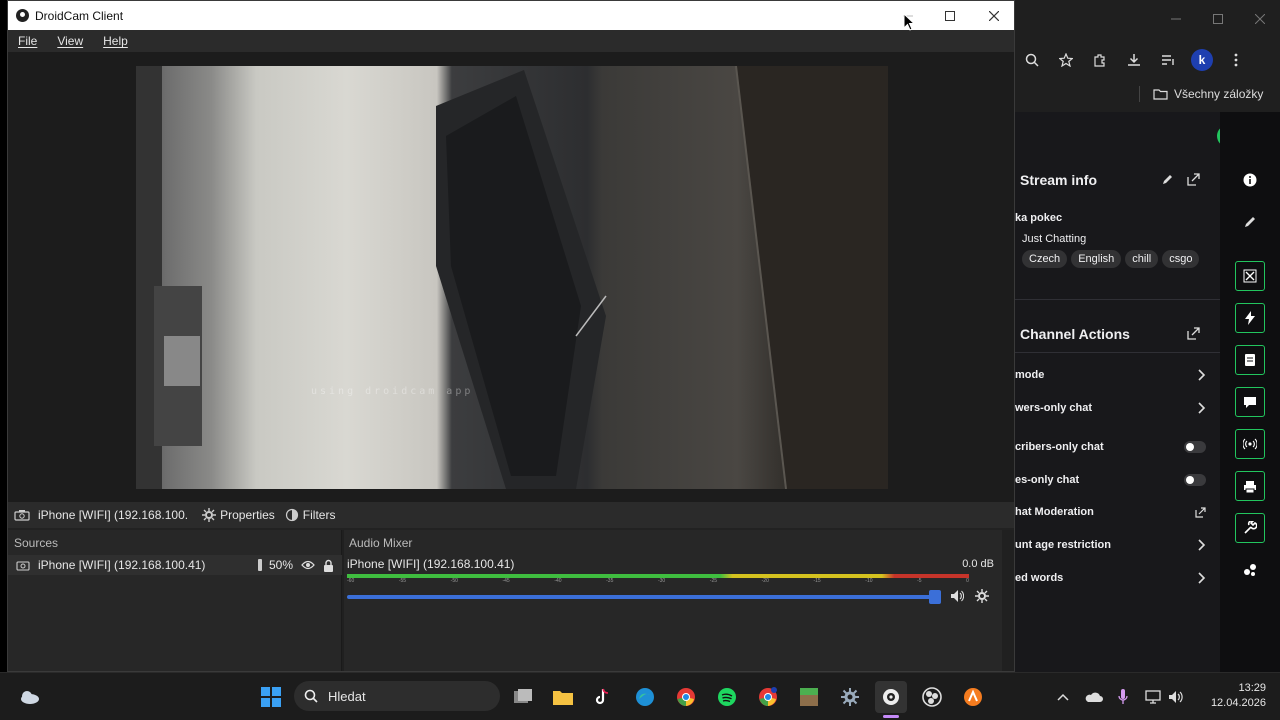 The image size is (1280, 720). I want to click on droidcam-watermark: using droidcam app, so click(392, 391).